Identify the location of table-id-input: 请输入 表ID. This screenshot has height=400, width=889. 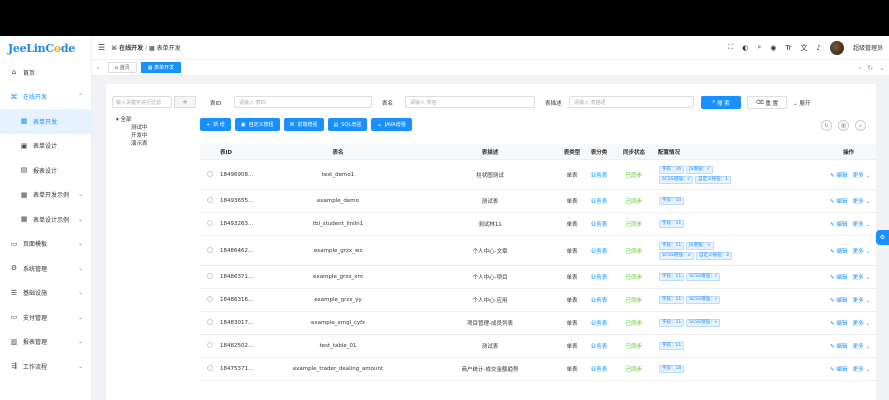
(303, 102).